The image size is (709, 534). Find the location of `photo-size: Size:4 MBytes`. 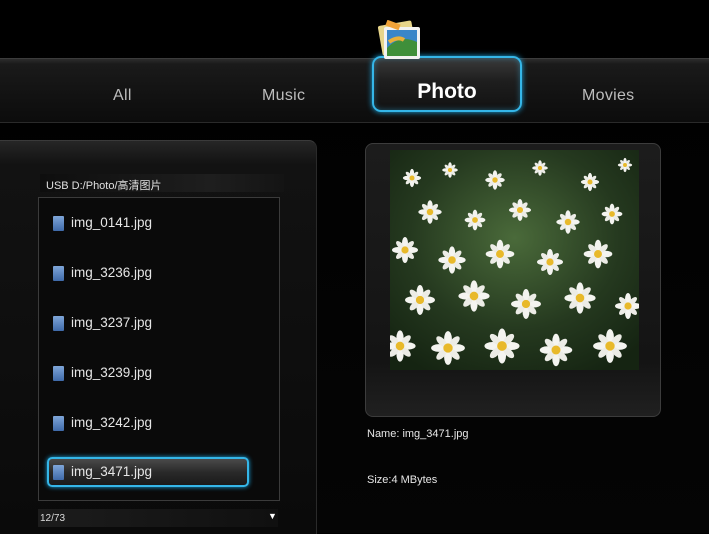

photo-size: Size:4 MBytes is located at coordinates (402, 480).